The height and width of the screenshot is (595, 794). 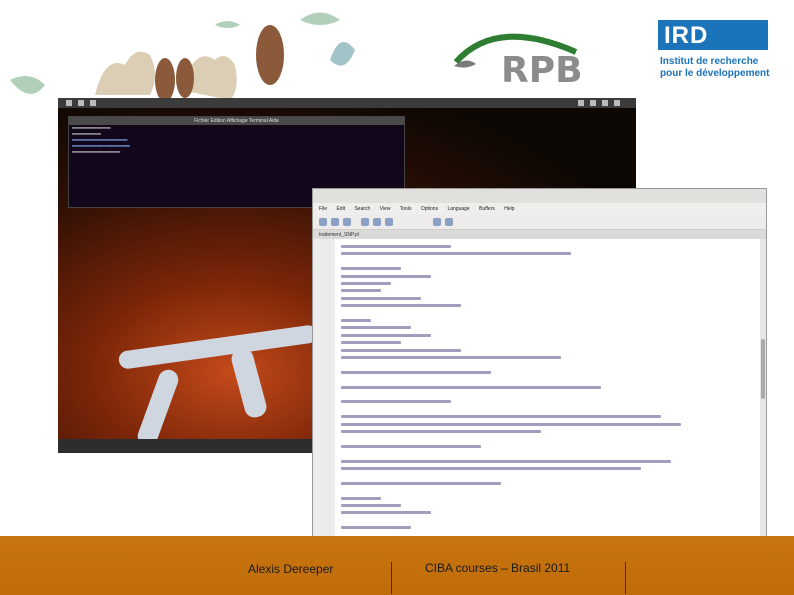 I want to click on rpb-logo: RPB, so click(x=516, y=57).